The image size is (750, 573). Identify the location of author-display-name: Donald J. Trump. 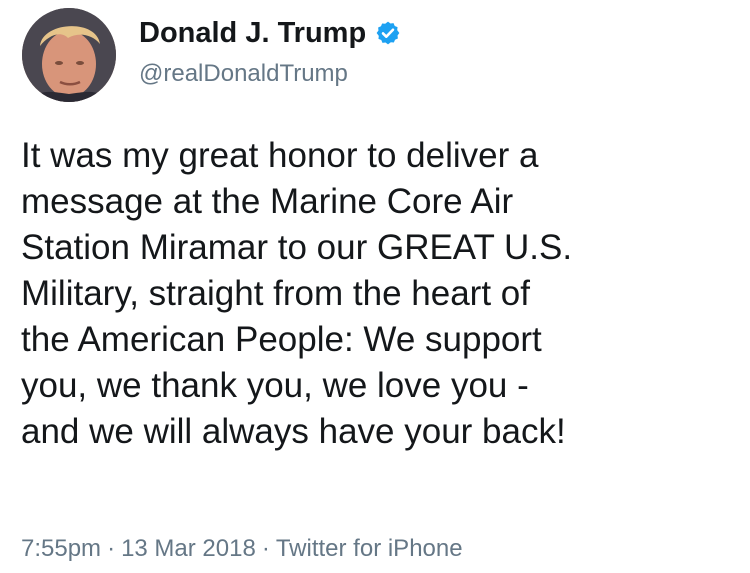
(252, 33).